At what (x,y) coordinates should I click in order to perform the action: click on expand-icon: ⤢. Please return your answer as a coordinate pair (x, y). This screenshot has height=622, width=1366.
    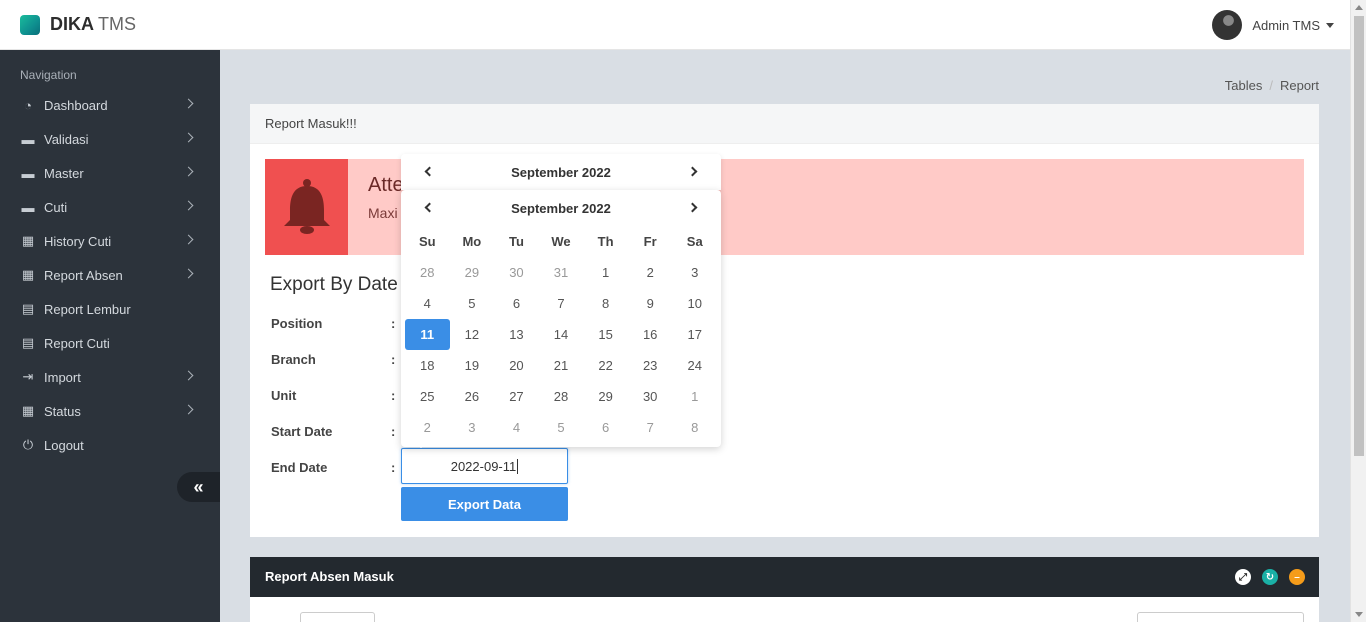
    Looking at the image, I should click on (1243, 577).